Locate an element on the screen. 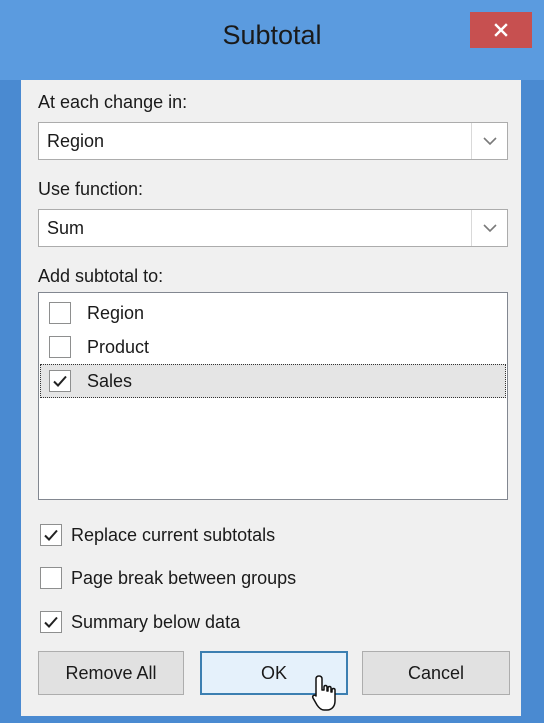 This screenshot has width=544, height=723. function-dropdown: Sum is located at coordinates (273, 228).